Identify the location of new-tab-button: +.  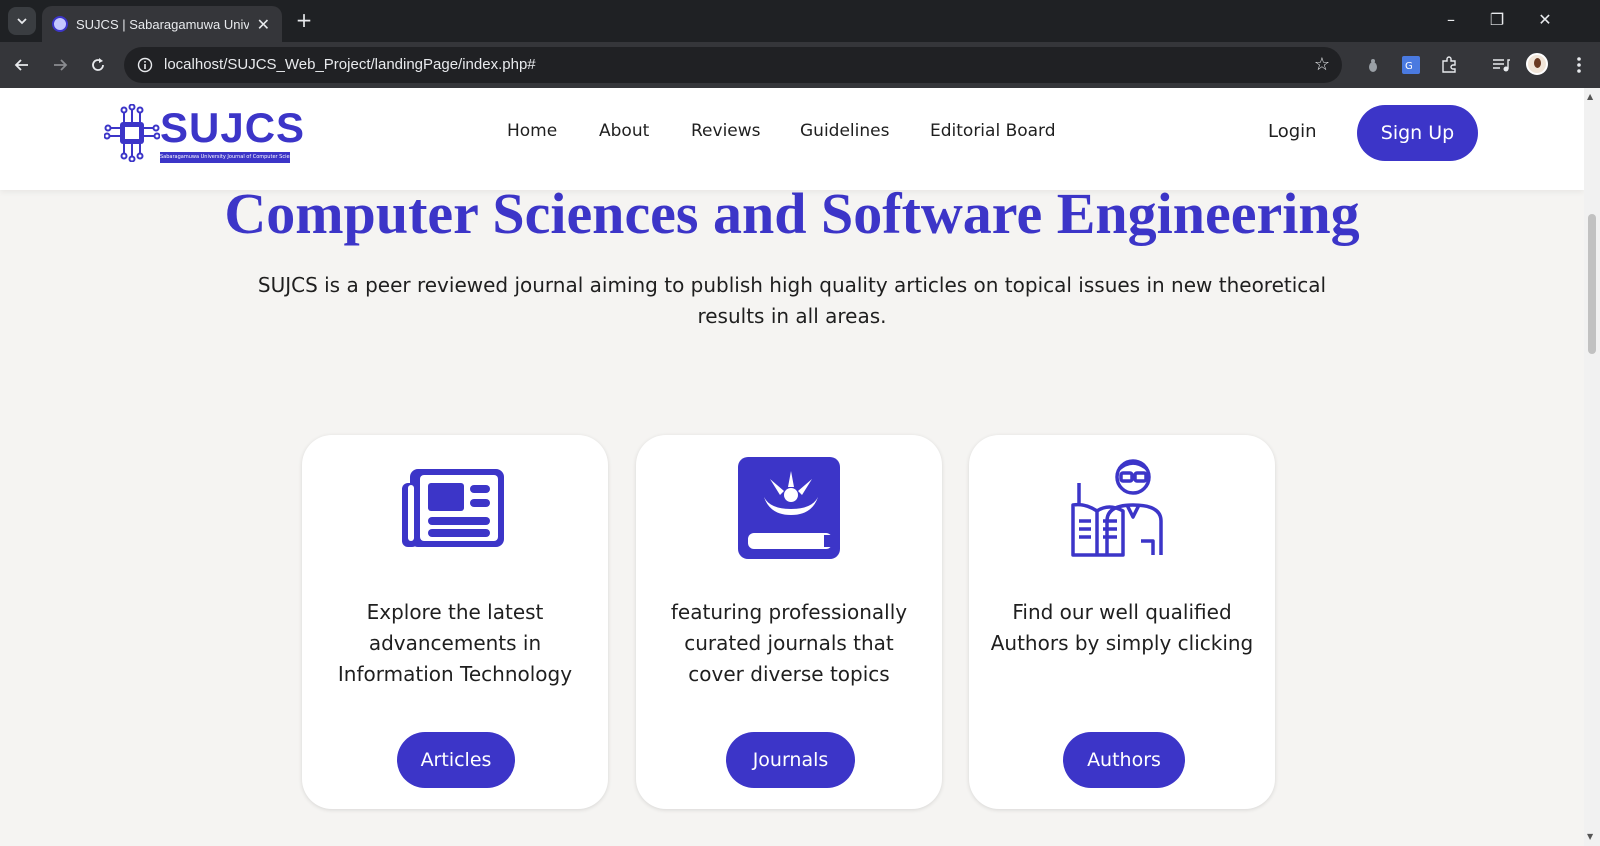
(304, 21).